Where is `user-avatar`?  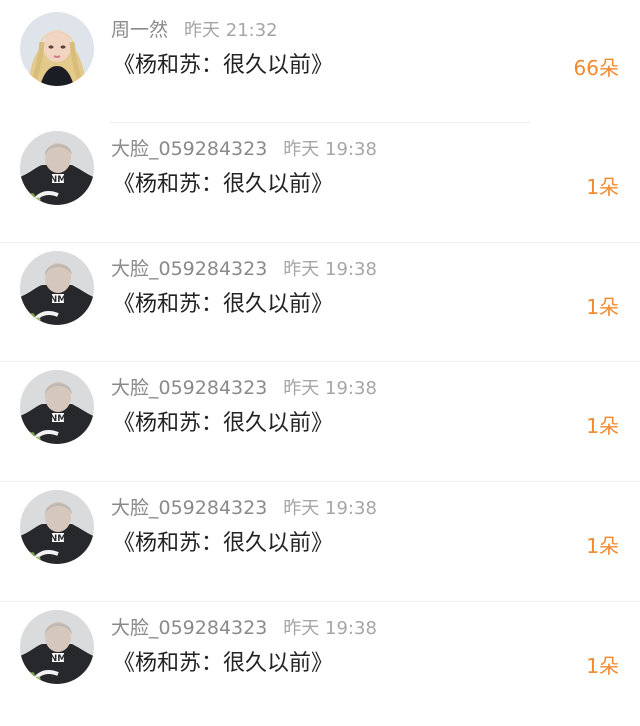
user-avatar is located at coordinates (57, 49).